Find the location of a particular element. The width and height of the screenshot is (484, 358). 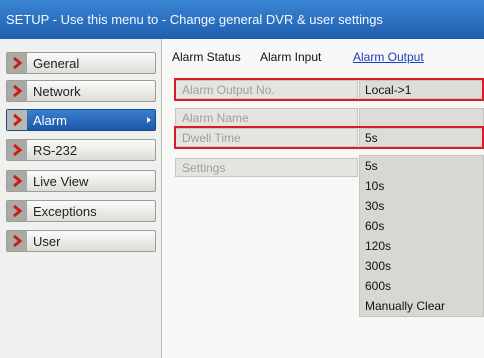

dropdown-option: 5s is located at coordinates (422, 166).